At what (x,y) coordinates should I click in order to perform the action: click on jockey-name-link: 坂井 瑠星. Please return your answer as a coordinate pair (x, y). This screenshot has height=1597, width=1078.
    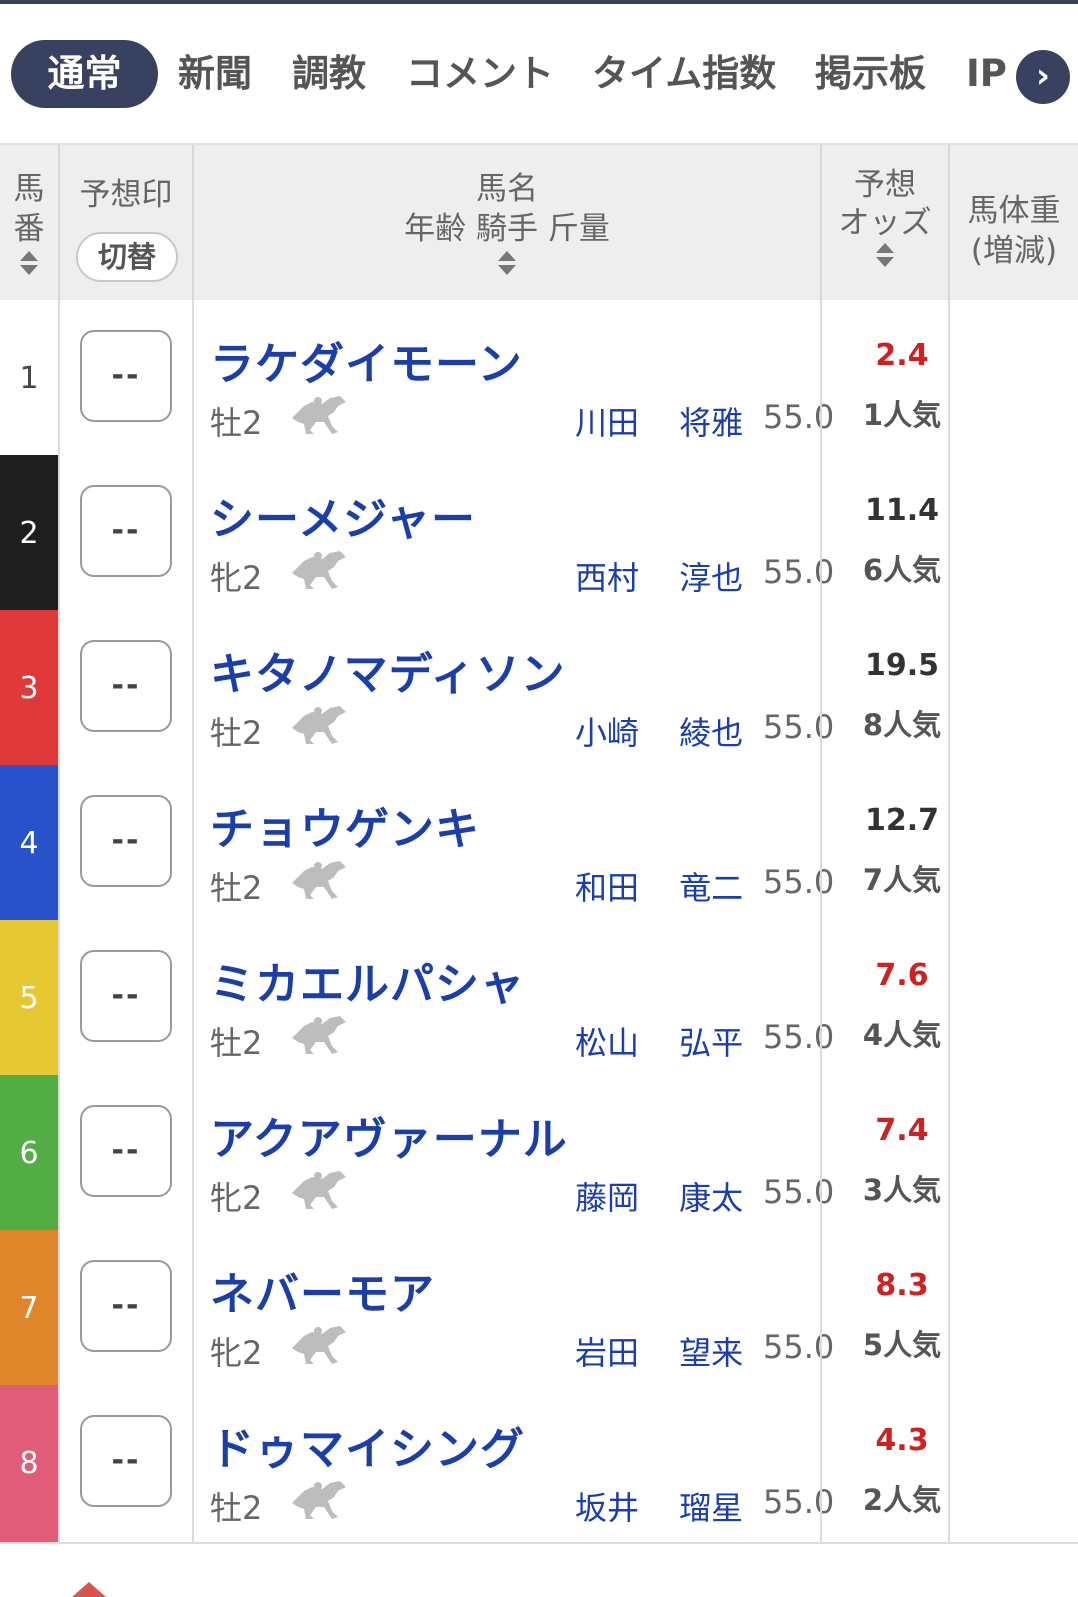
    Looking at the image, I should click on (665, 1506).